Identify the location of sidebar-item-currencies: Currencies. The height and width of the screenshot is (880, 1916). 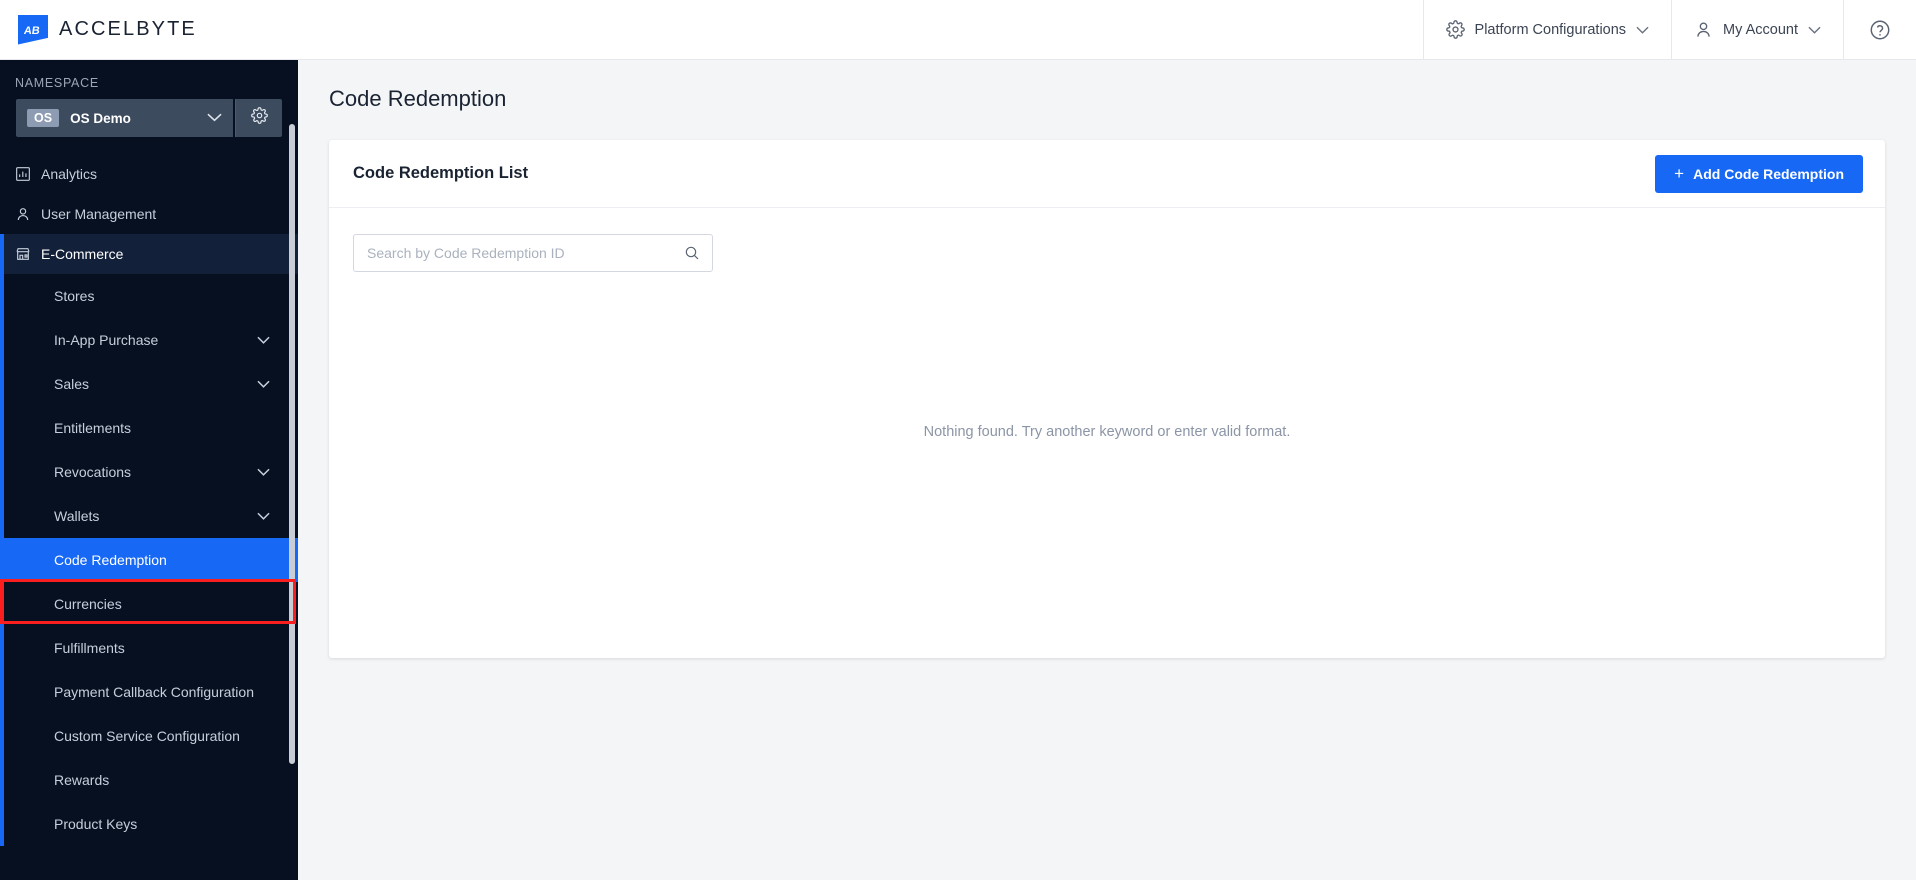
(149, 604).